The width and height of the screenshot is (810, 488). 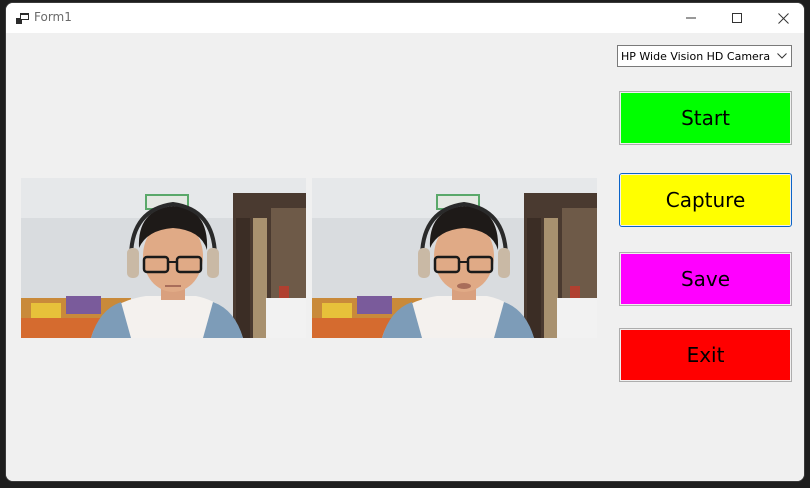 I want to click on save-button-label: Save, so click(x=705, y=279).